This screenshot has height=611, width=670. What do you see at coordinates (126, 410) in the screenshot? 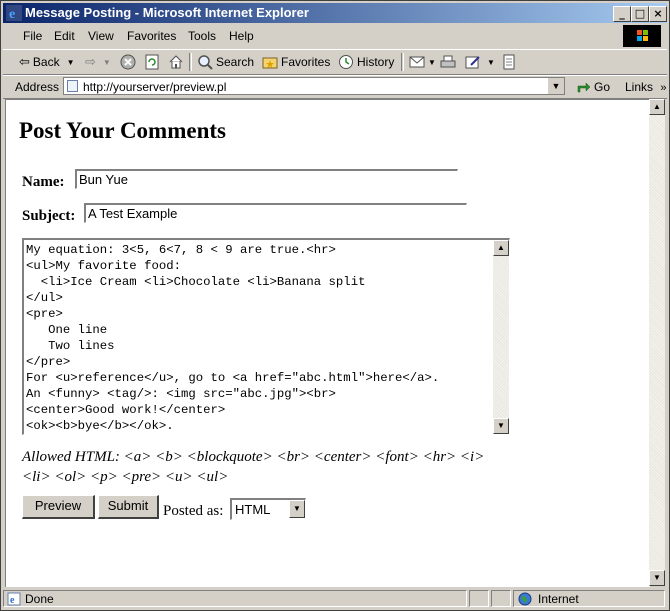
I see `message-line: <center>Good work!</center>` at bounding box center [126, 410].